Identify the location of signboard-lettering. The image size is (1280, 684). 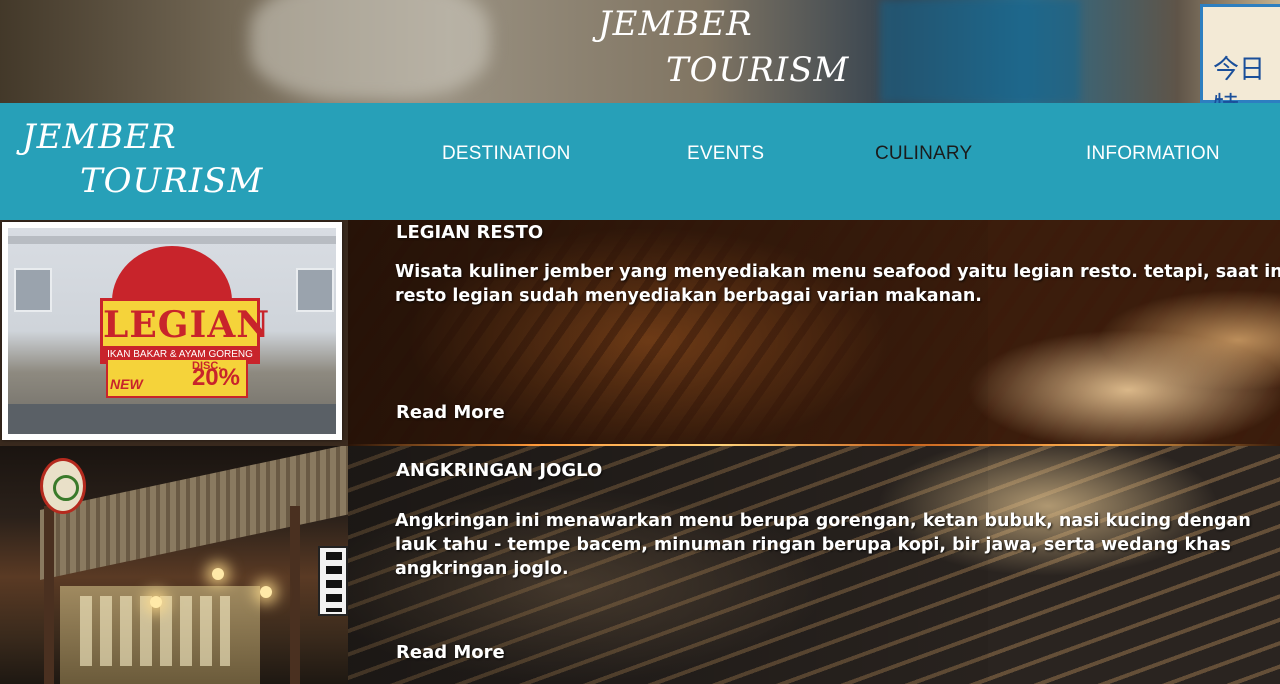
(334, 582).